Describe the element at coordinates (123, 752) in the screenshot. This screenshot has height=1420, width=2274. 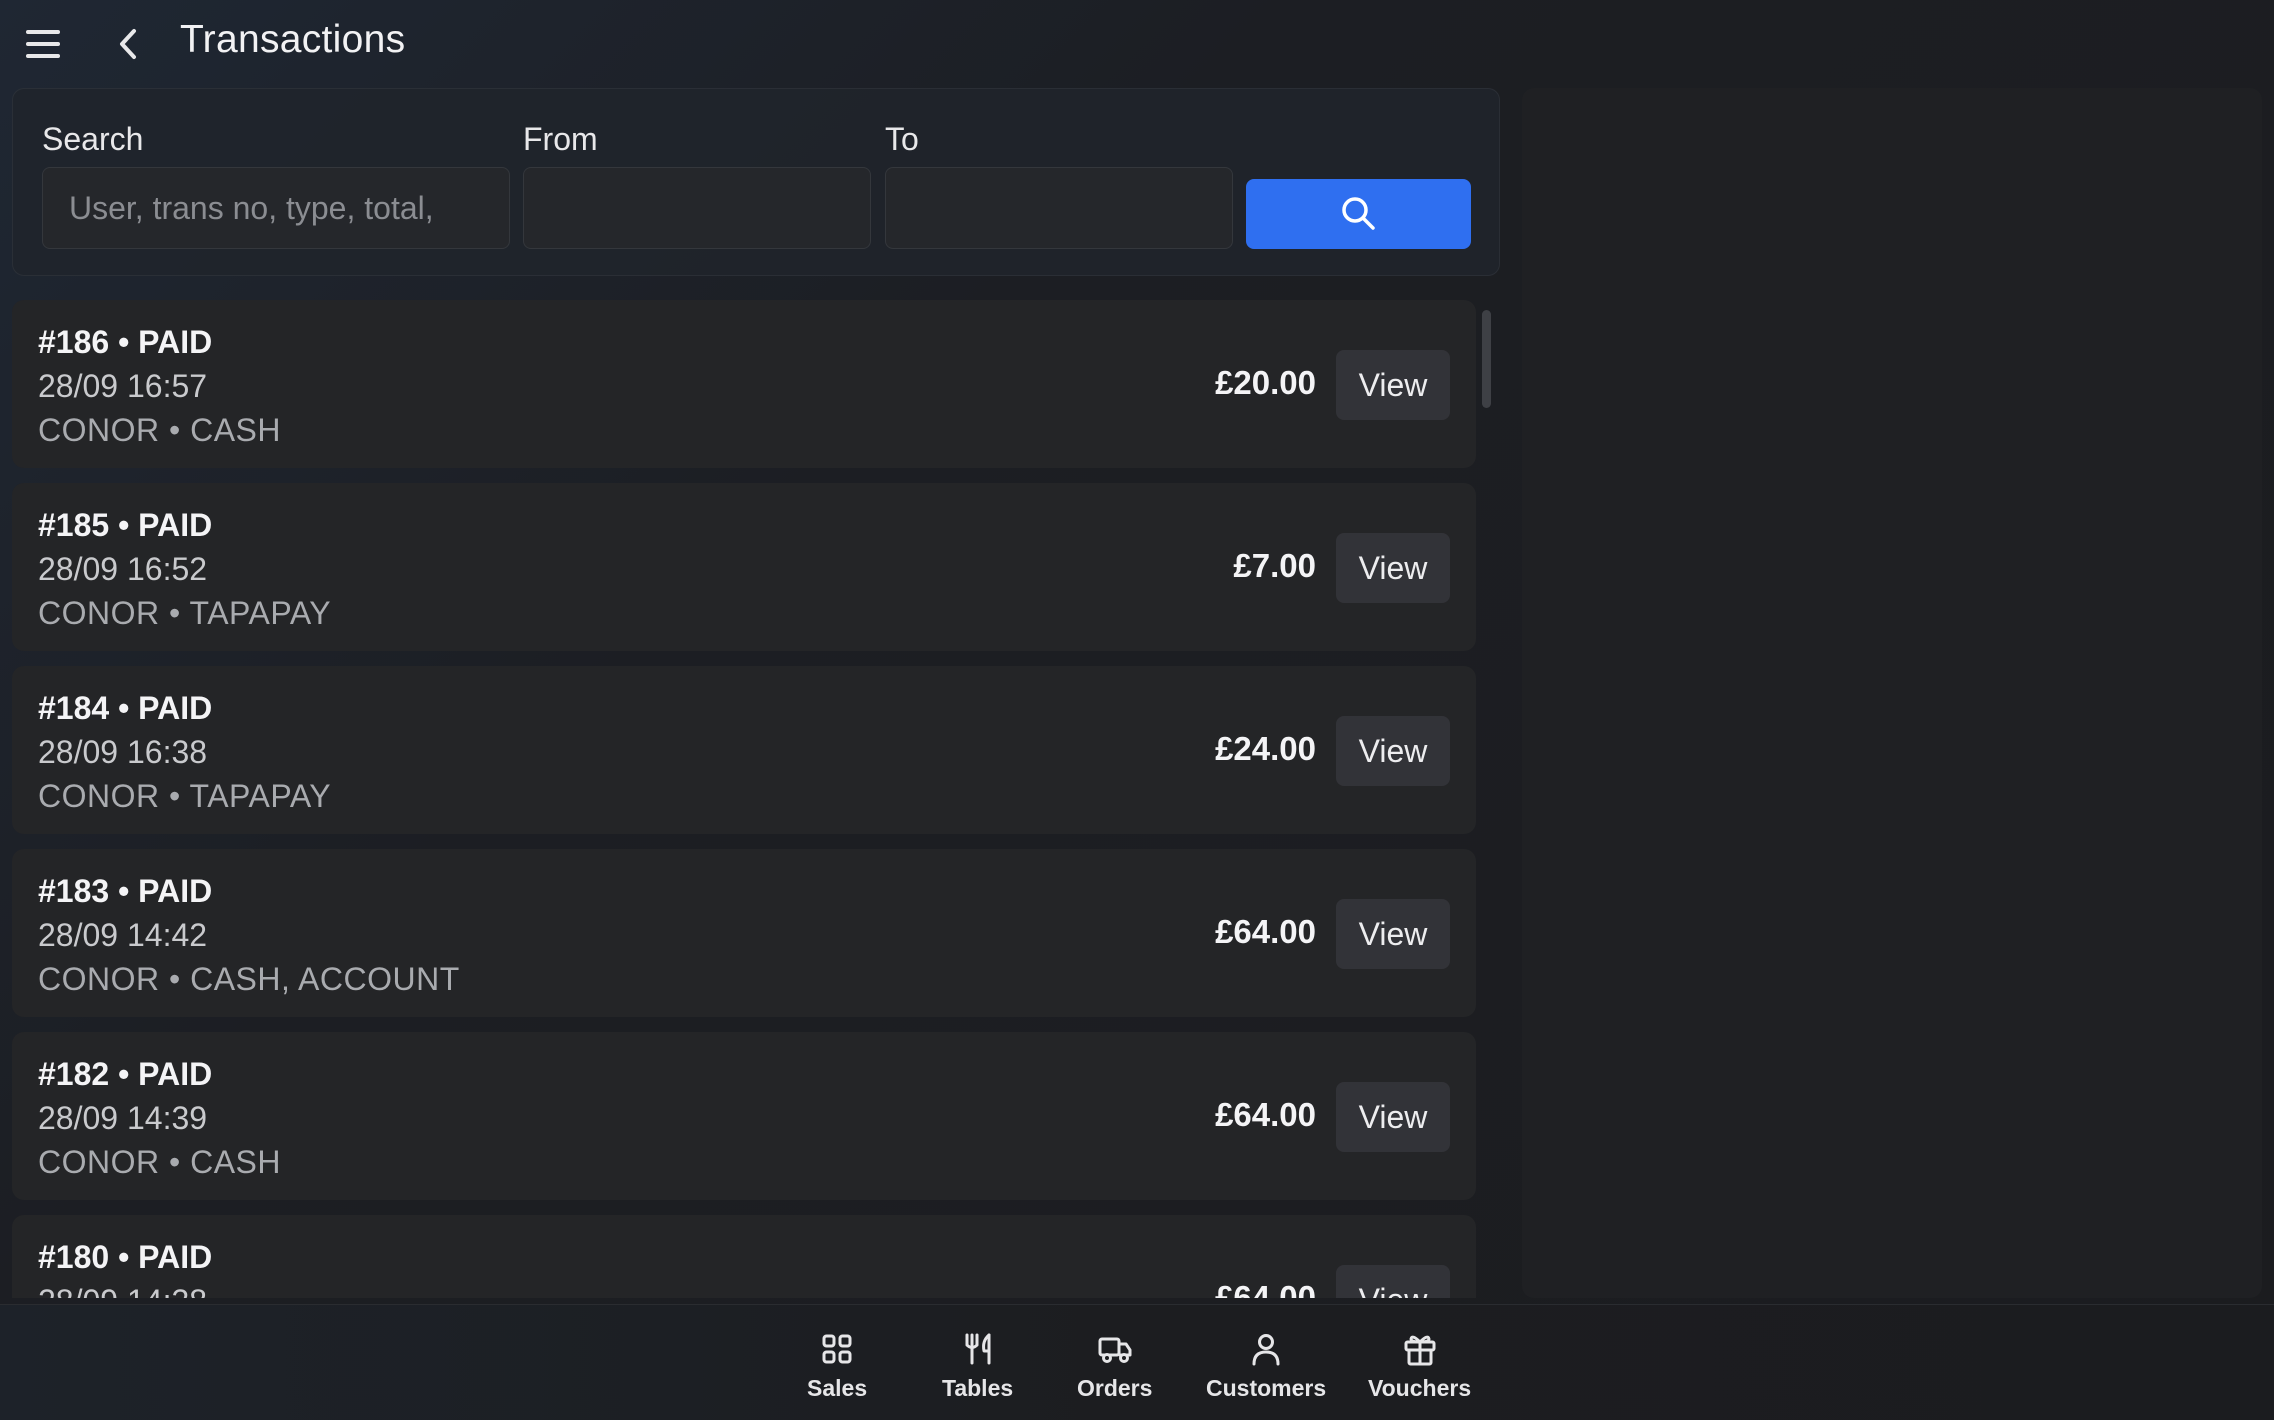
I see `transaction-date: 28/09 16:38` at that location.